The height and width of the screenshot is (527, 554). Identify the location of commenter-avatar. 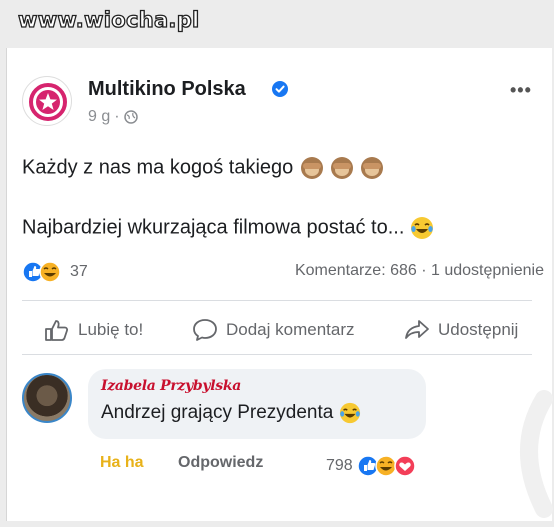
(47, 398).